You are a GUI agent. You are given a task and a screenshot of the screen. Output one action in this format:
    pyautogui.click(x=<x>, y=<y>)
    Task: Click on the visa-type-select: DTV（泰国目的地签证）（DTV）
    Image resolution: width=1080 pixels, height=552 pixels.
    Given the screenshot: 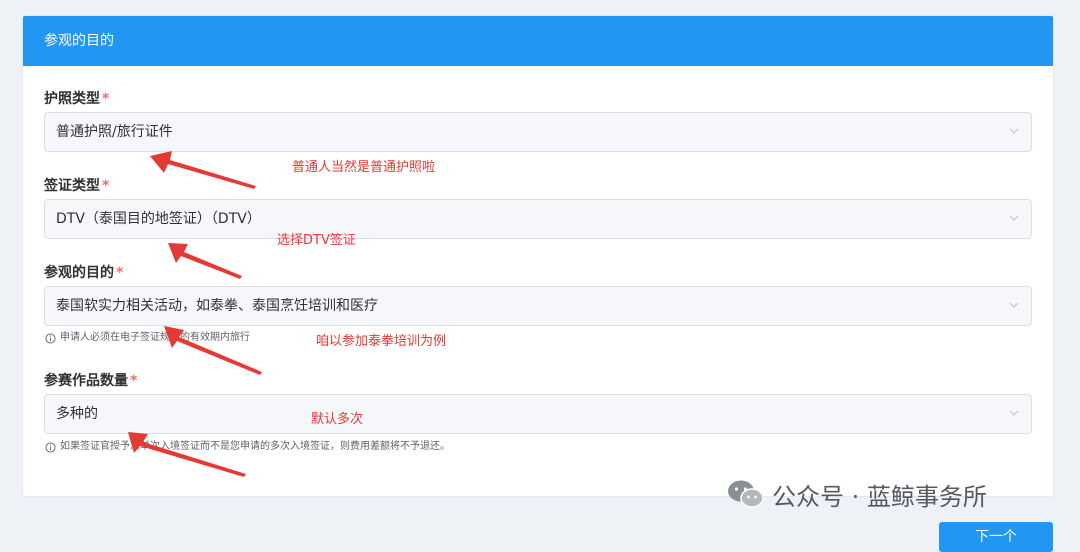 What is the action you would take?
    pyautogui.click(x=538, y=219)
    